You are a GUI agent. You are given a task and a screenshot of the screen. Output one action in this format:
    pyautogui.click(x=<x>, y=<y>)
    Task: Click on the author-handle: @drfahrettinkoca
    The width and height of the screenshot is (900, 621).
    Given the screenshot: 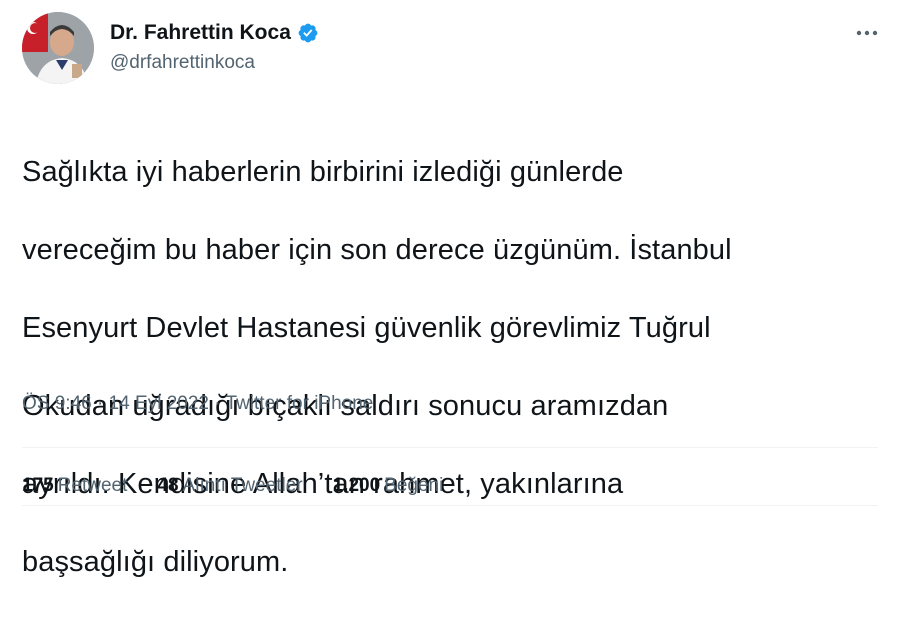 What is the action you would take?
    pyautogui.click(x=214, y=63)
    